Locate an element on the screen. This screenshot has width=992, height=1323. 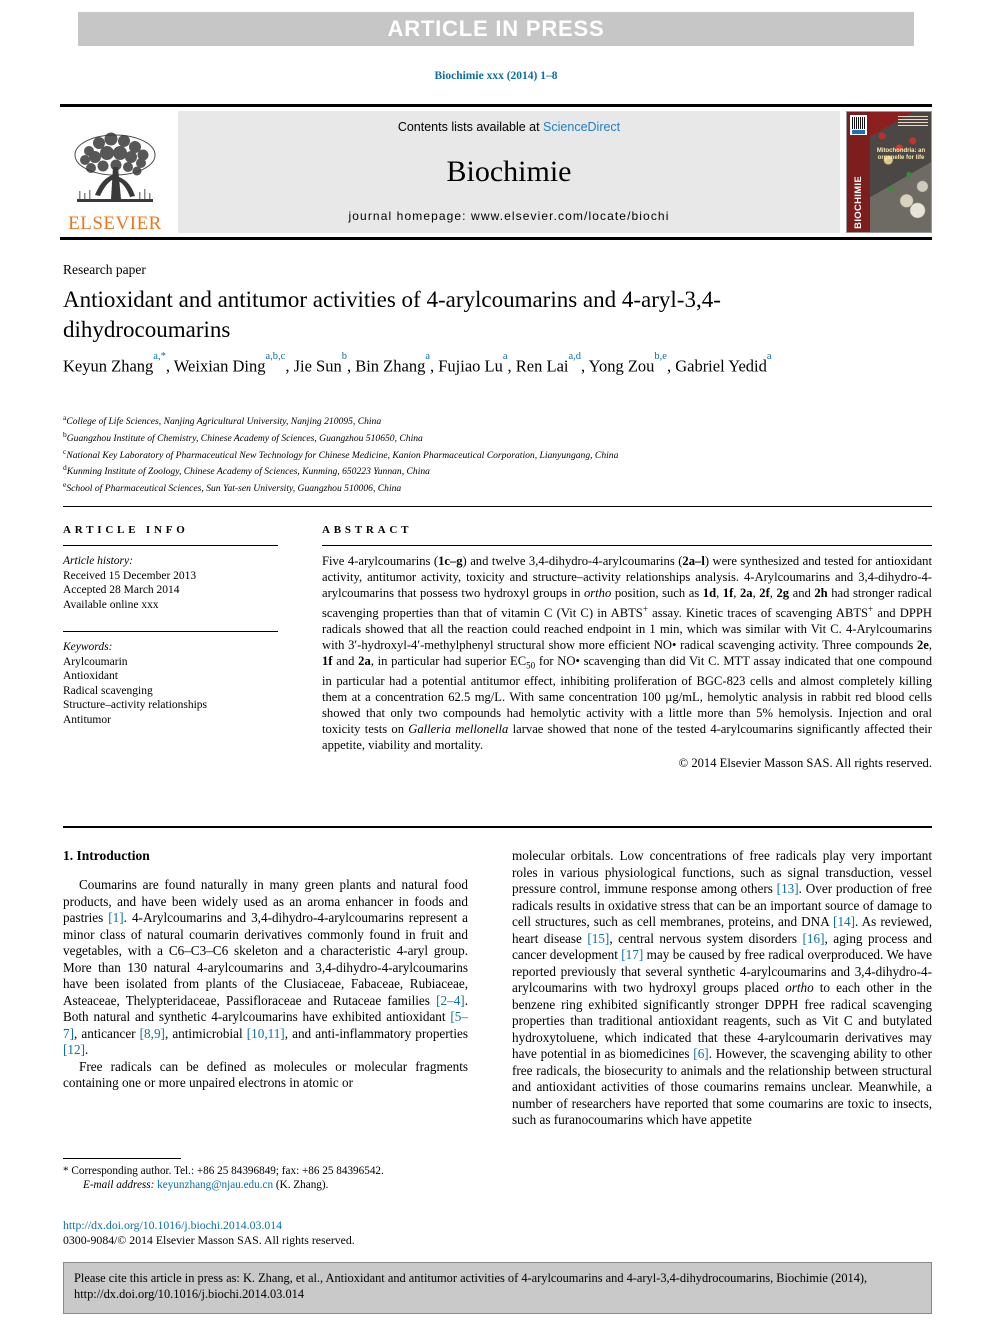
journal-title: Biochimie is located at coordinates (509, 171).